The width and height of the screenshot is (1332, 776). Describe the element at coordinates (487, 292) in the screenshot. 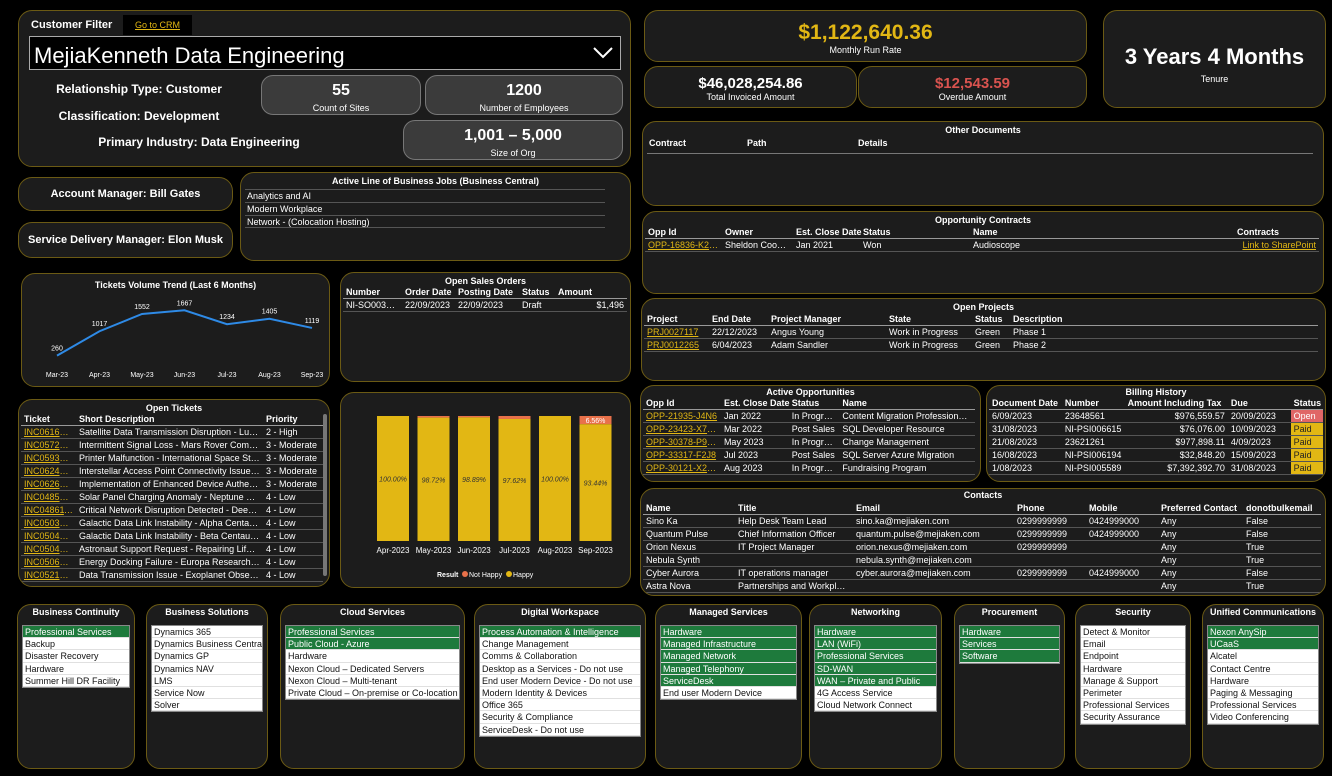

I see `col-header: Posting Date` at that location.